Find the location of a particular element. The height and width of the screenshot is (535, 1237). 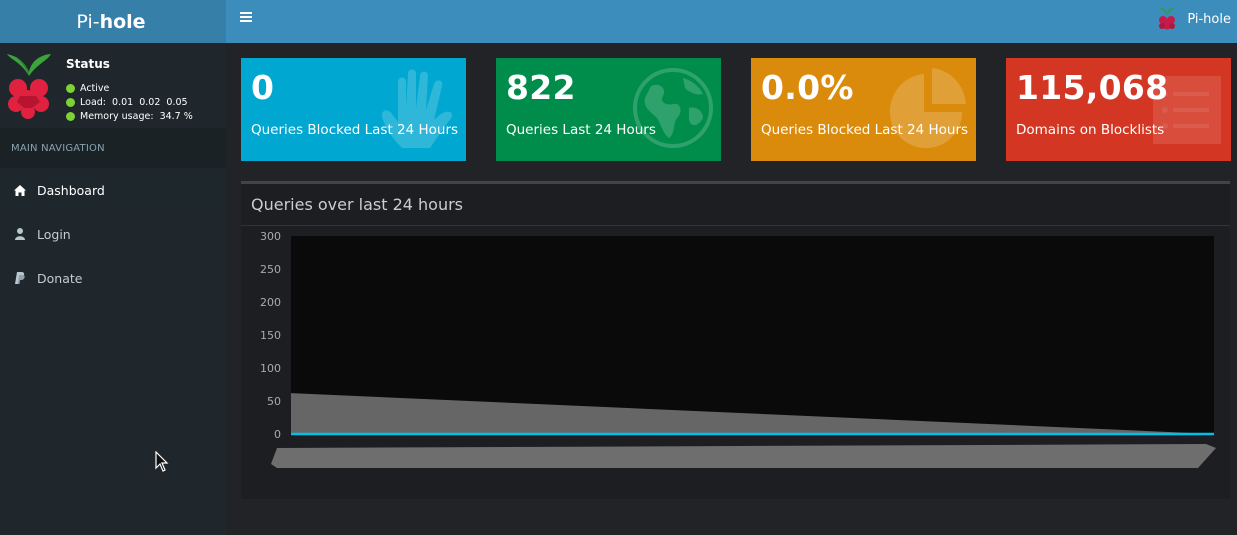

brand-logo: Pi-hole is located at coordinates (113, 21).